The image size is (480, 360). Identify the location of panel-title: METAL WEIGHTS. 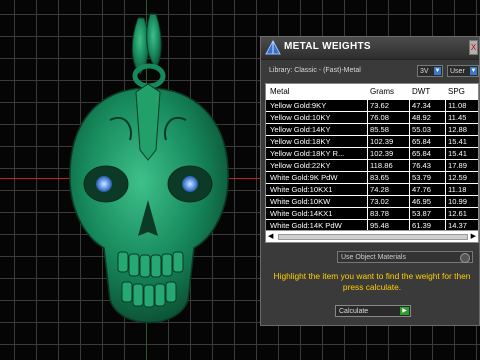
(327, 46).